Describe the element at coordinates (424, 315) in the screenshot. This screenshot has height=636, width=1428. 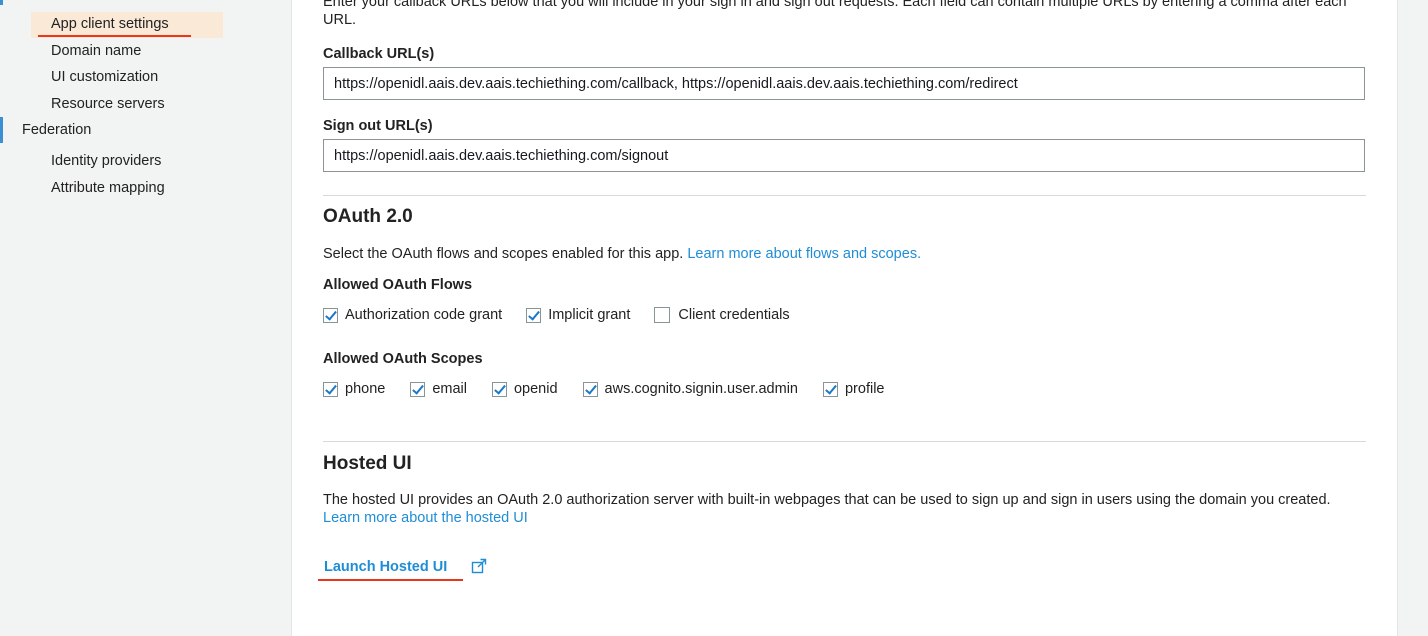
I see `checkbox-label: Authorization code grant` at that location.